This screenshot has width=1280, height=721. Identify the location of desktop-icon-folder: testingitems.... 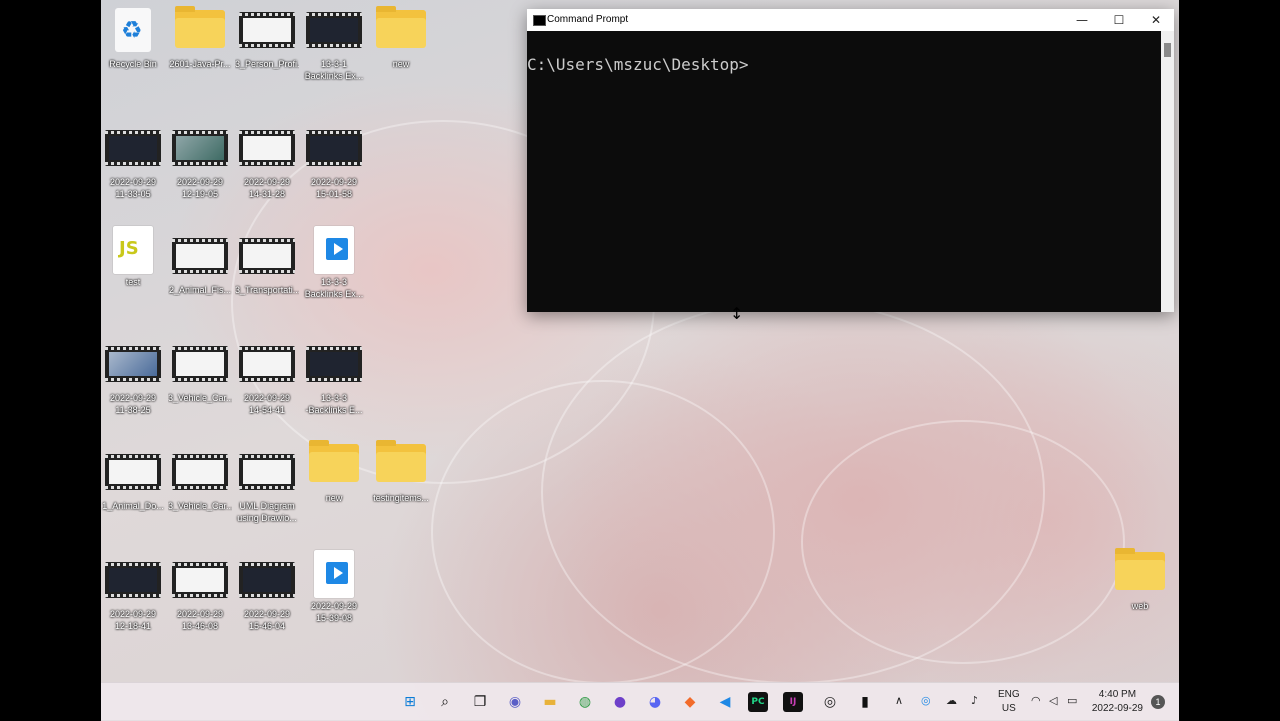
(401, 488).